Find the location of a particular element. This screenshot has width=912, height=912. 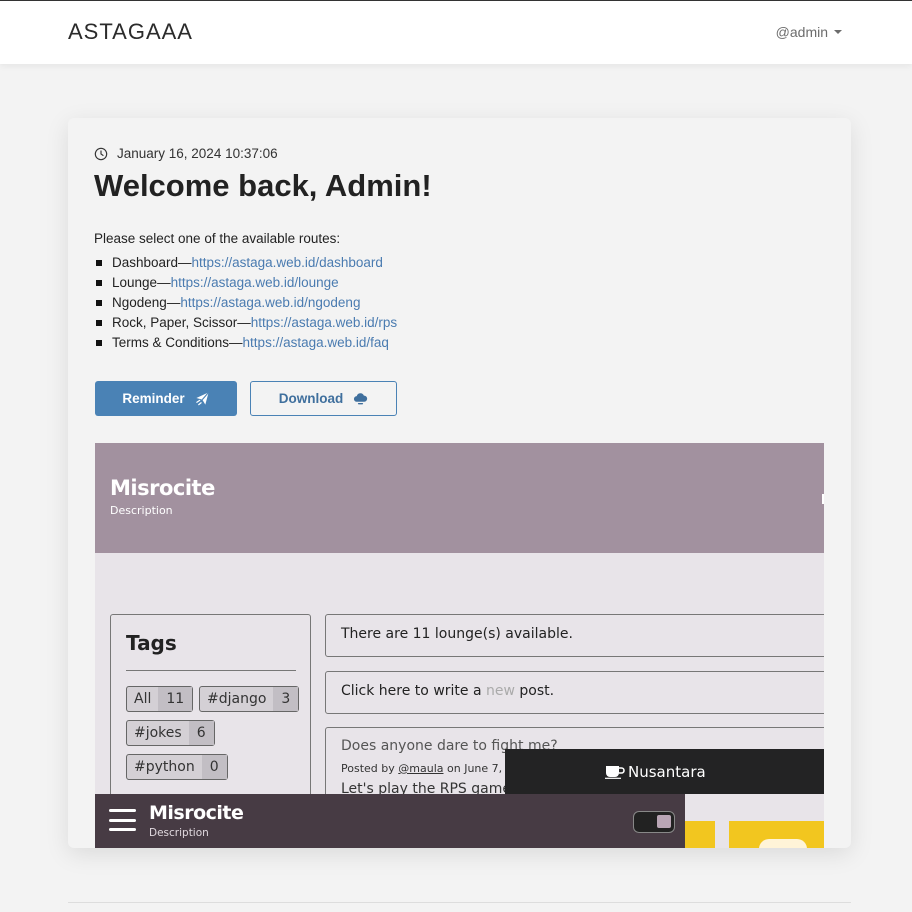

preview-theme-toggle is located at coordinates (654, 822).